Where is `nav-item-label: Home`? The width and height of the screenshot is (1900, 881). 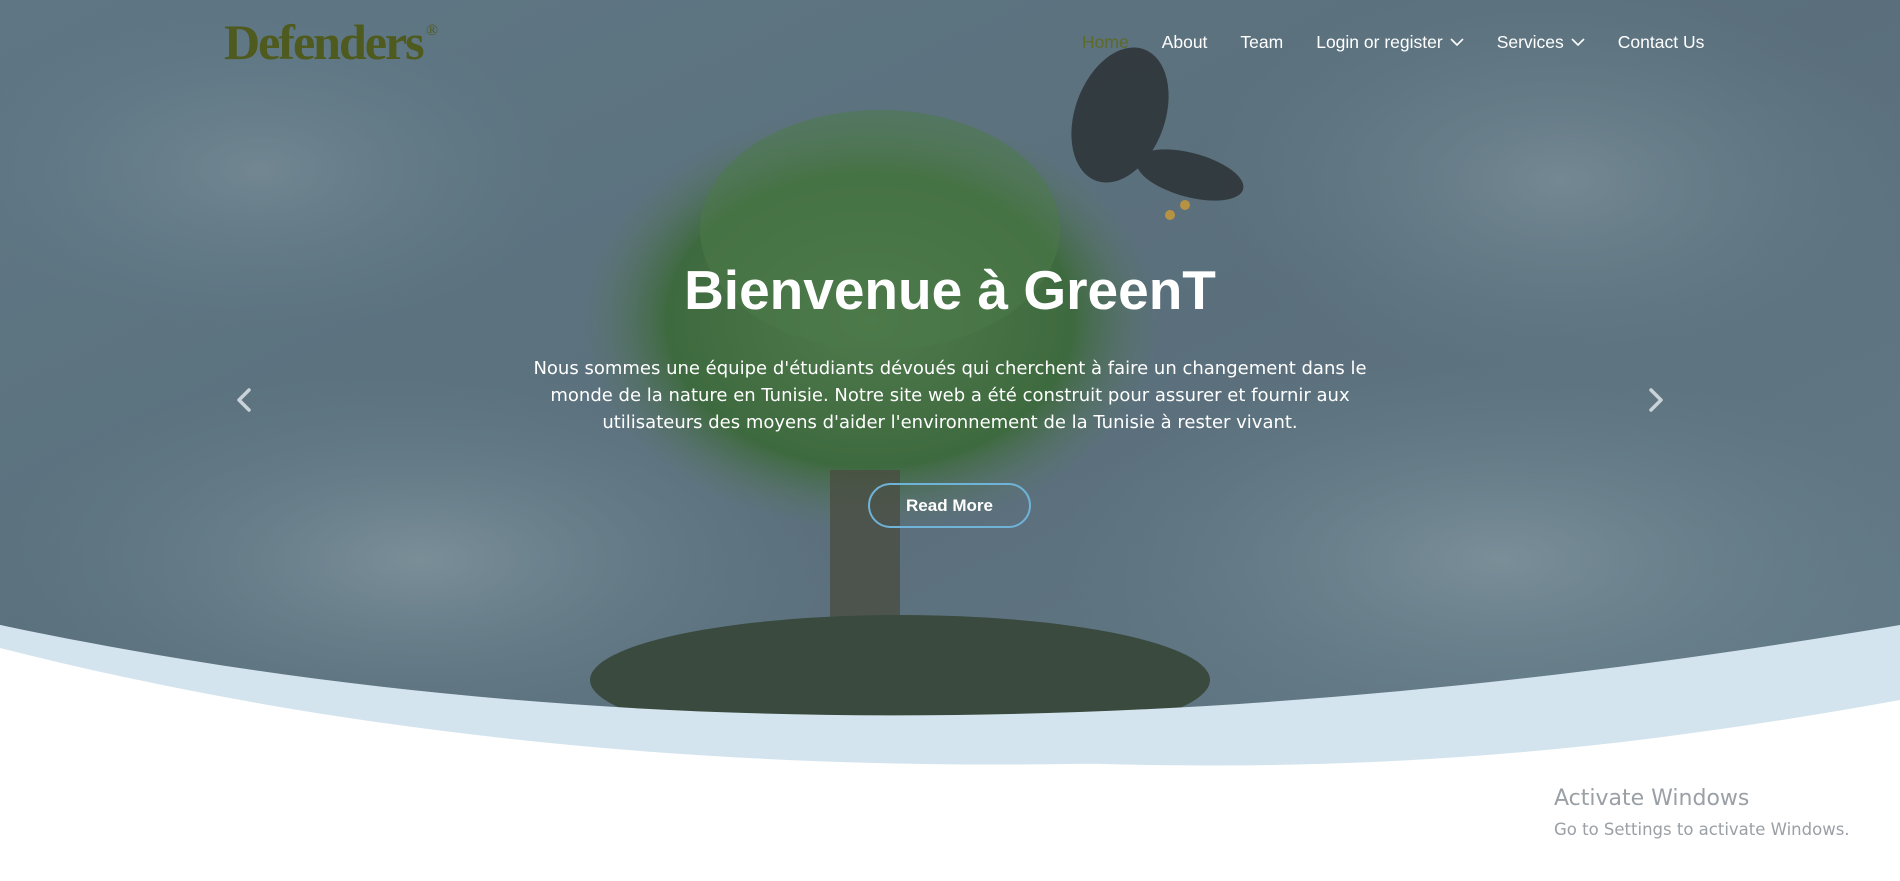
nav-item-label: Home is located at coordinates (1105, 41).